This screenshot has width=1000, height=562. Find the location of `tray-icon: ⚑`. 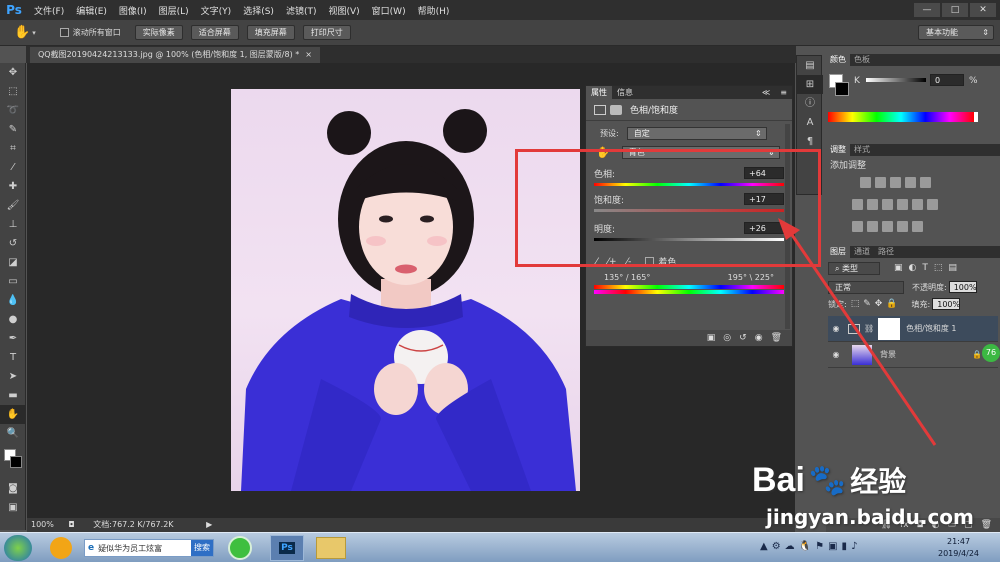

tray-icon: ⚑ is located at coordinates (819, 546).